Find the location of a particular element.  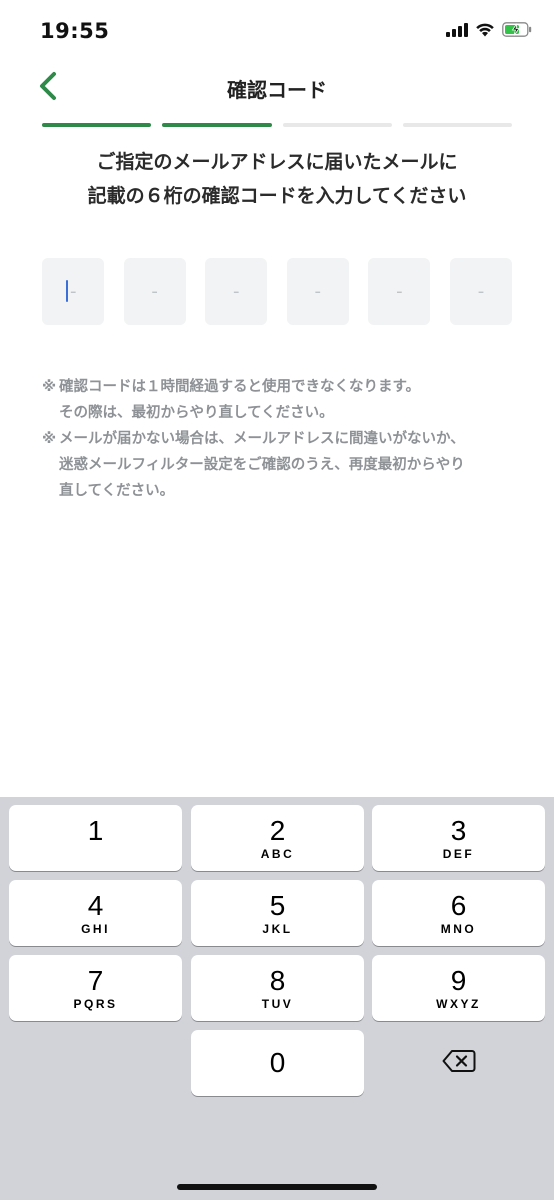

code-digit-4: - is located at coordinates (317, 291).